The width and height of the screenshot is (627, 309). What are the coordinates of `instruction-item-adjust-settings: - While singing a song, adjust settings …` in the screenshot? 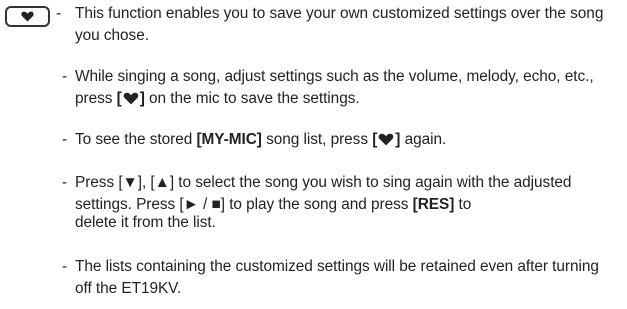 It's located at (339, 88).